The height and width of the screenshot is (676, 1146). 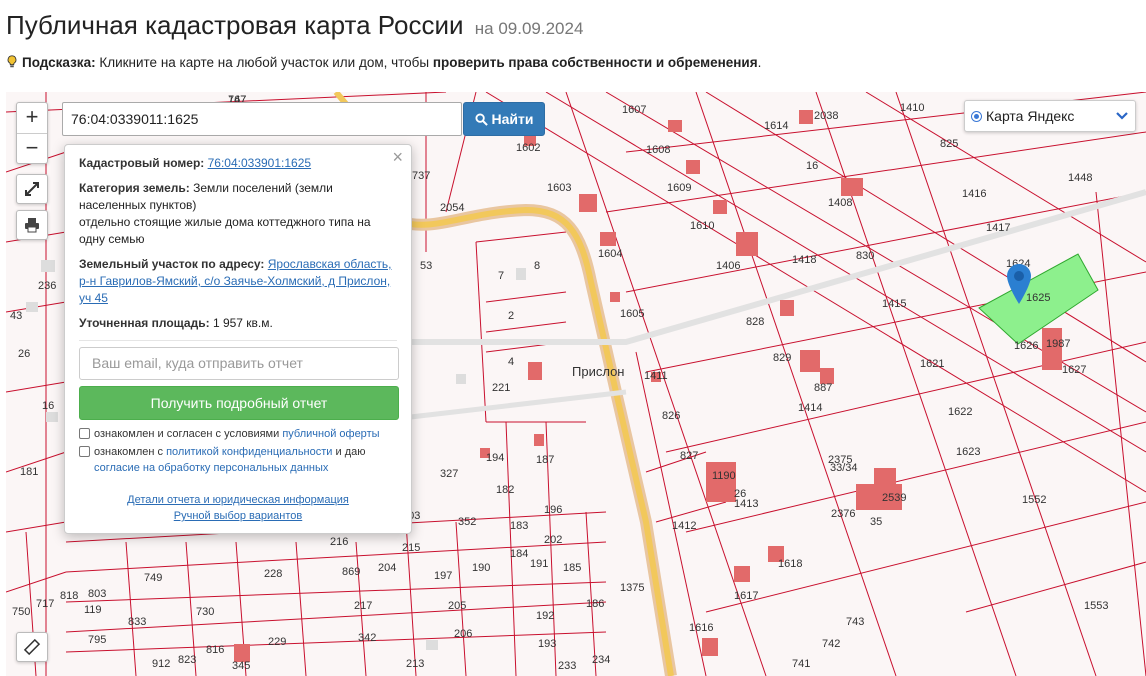 What do you see at coordinates (97, 594) in the screenshot?
I see `parcel-number-label: 803` at bounding box center [97, 594].